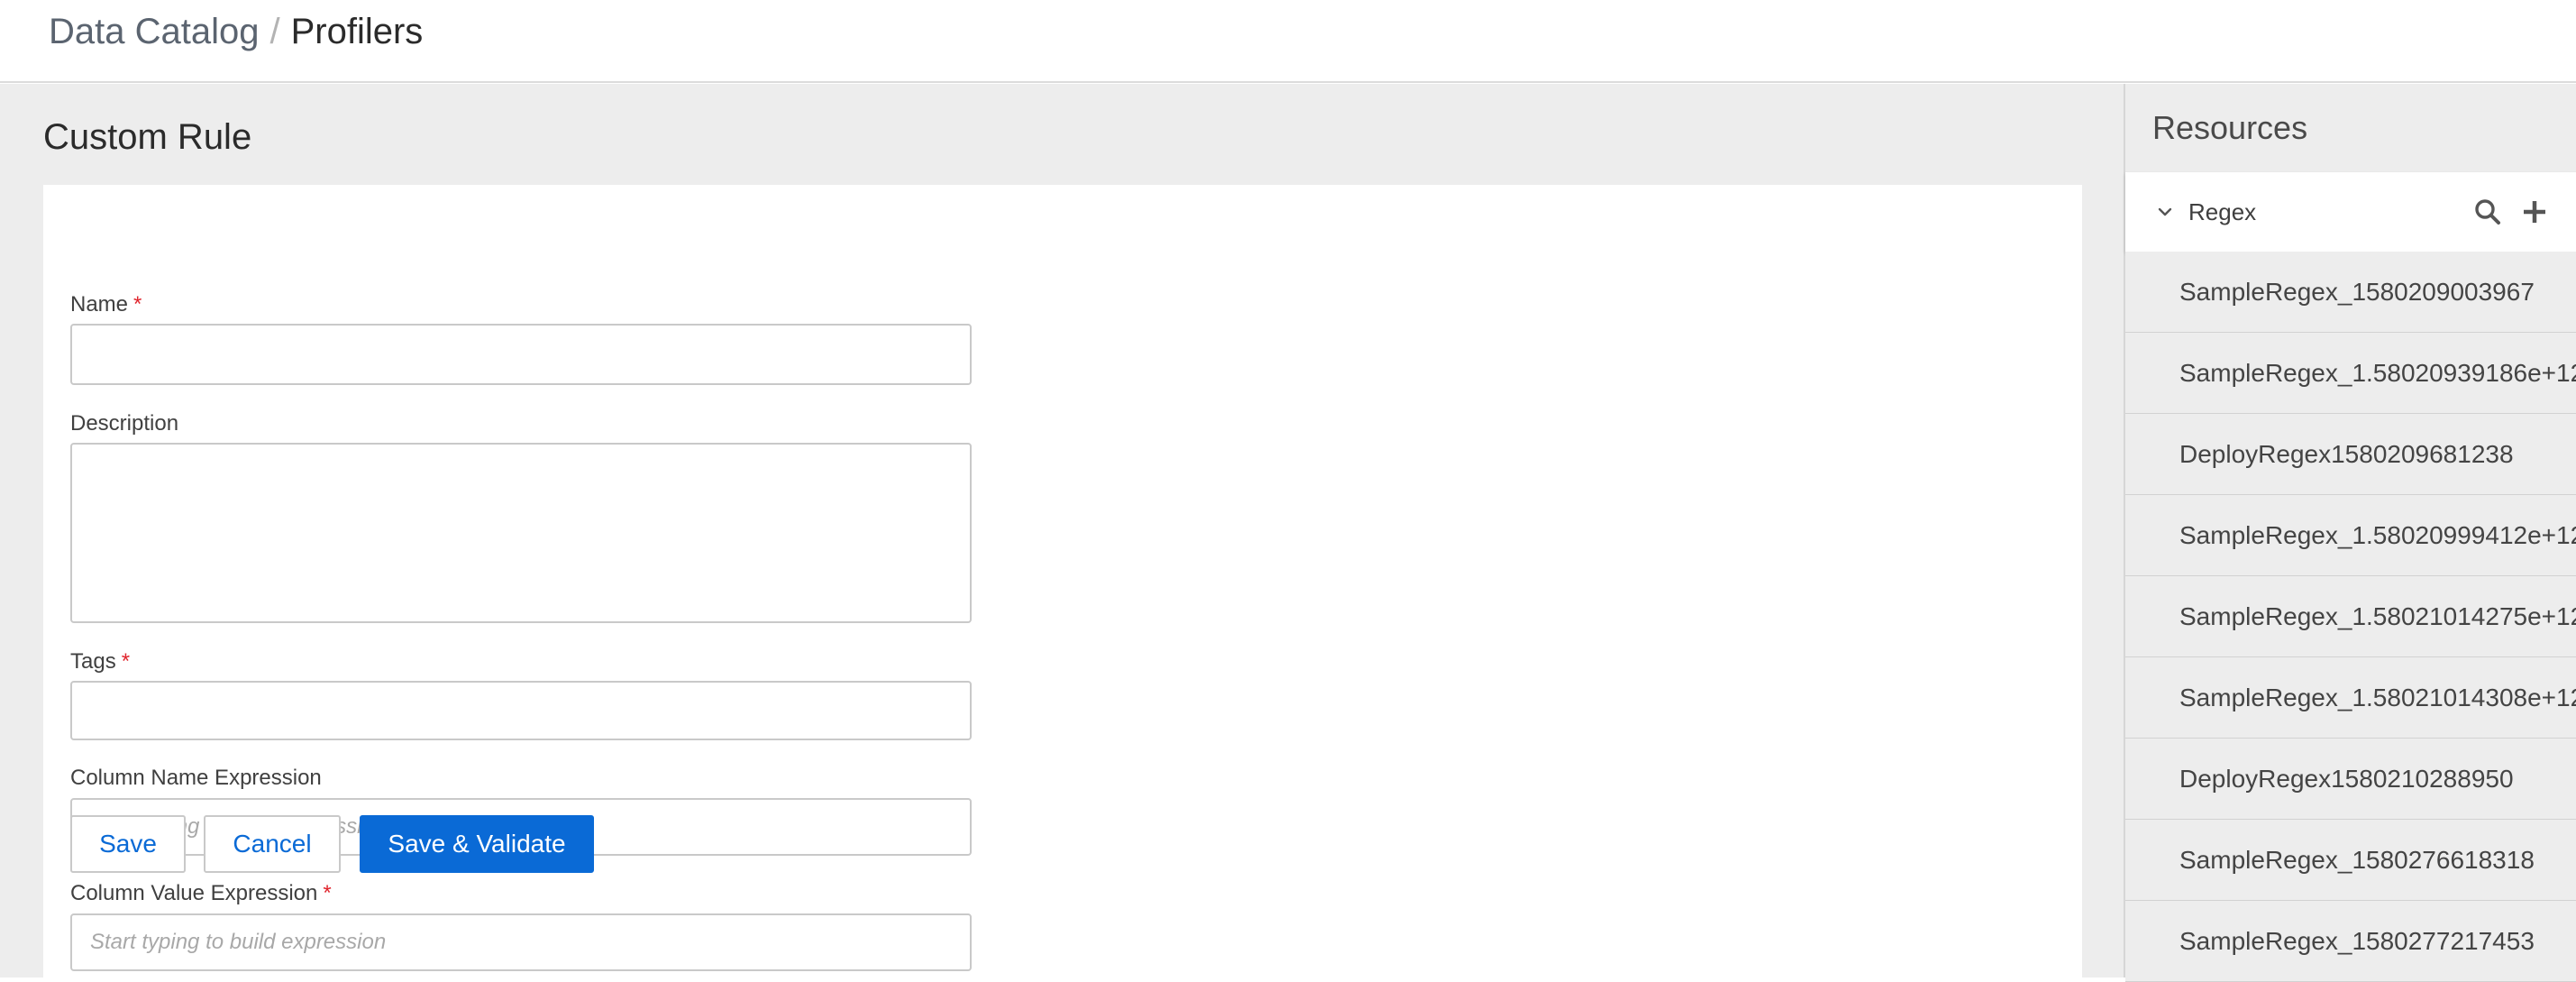 This screenshot has height=982, width=2576. What do you see at coordinates (2350, 861) in the screenshot?
I see `list-item: SampleRegex_1580276618318` at bounding box center [2350, 861].